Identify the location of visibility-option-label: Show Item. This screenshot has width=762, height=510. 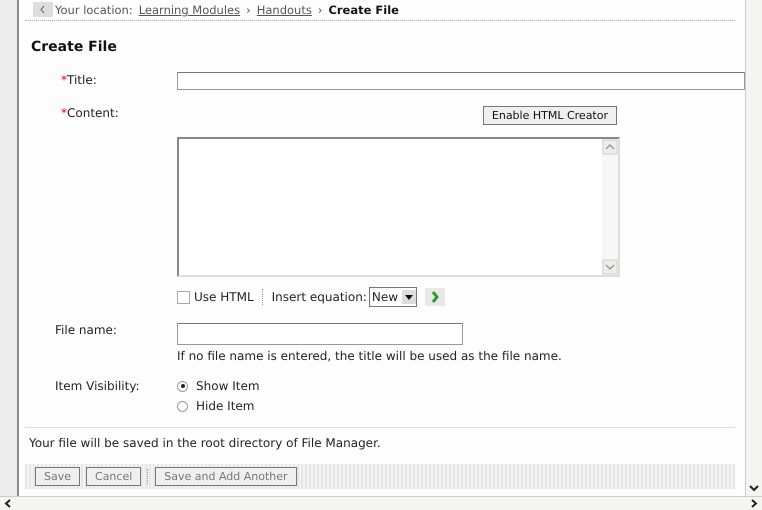
(228, 386).